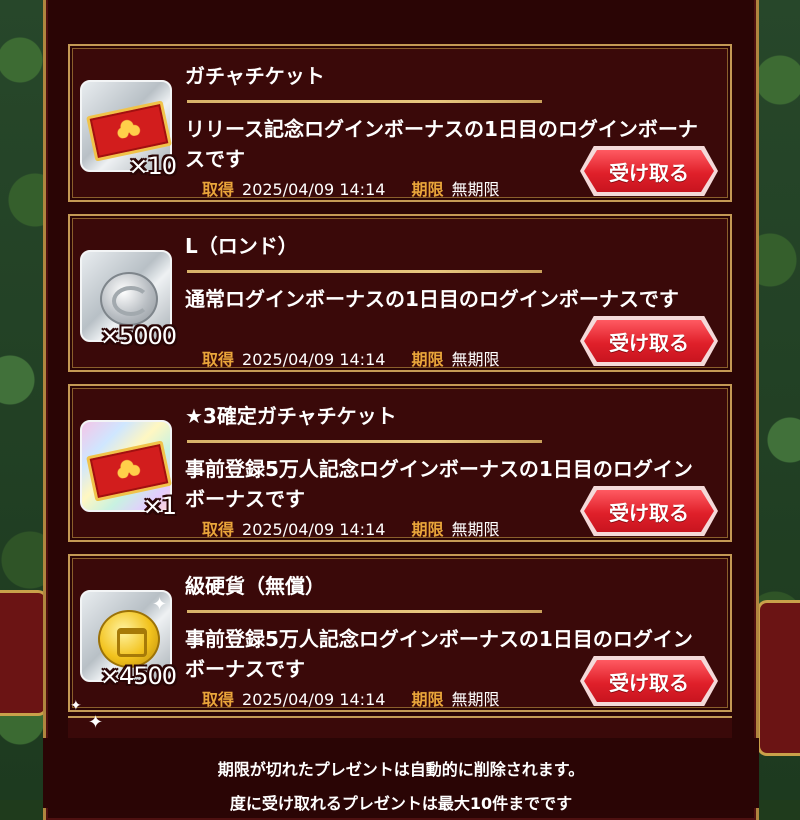  Describe the element at coordinates (255, 586) in the screenshot. I see `item-title: 級硬貨（無償）` at that location.